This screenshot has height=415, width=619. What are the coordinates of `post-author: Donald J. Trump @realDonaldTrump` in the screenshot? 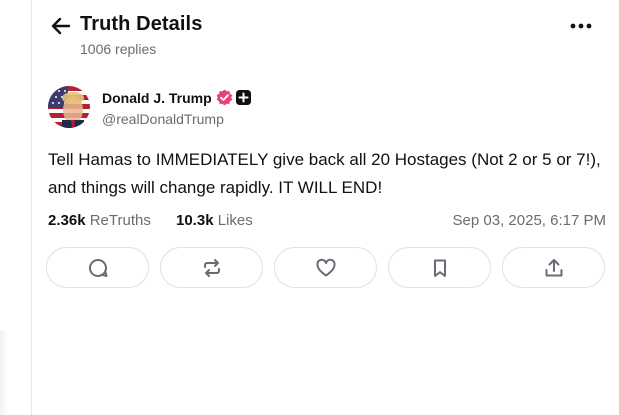 It's located at (318, 108).